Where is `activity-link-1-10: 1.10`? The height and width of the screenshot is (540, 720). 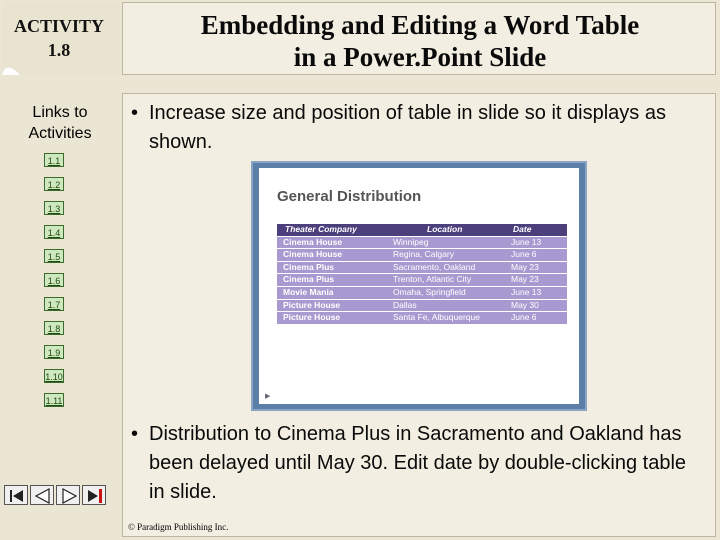 activity-link-1-10: 1.10 is located at coordinates (54, 376).